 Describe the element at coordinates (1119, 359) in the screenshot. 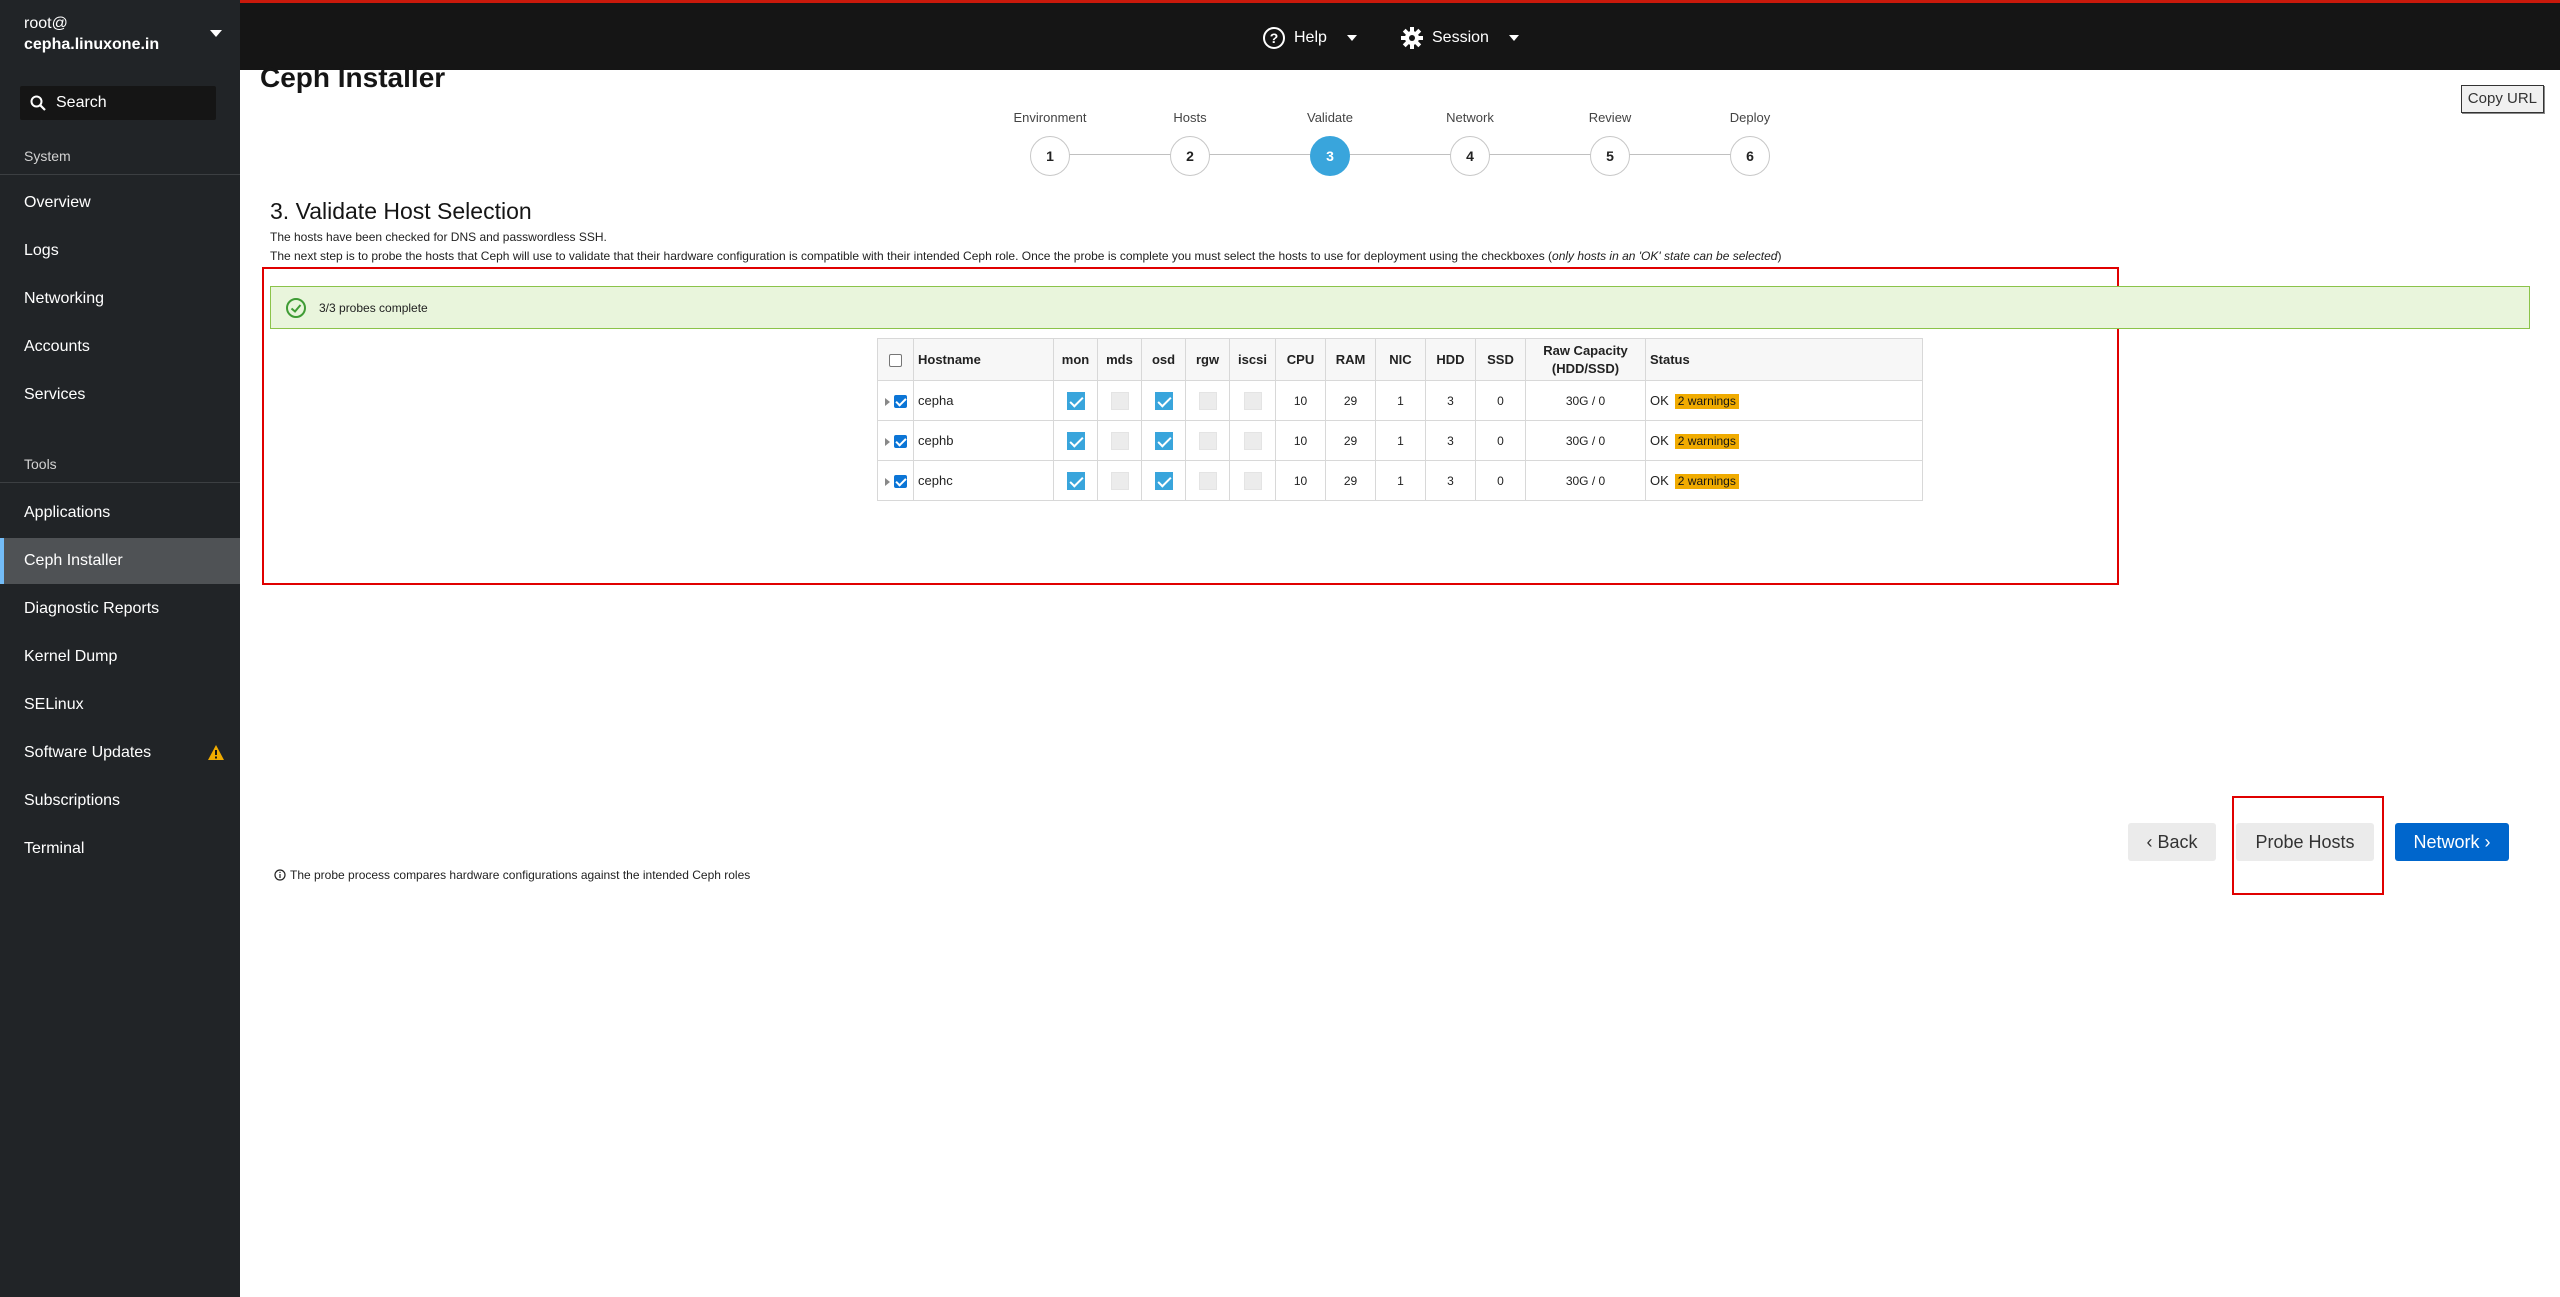

I see `col-mds: mds` at that location.